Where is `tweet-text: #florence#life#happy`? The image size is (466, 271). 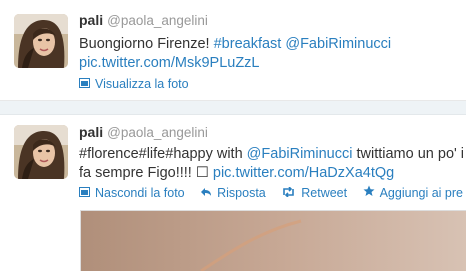
tweet-text: #florence#life#happy is located at coordinates (146, 154).